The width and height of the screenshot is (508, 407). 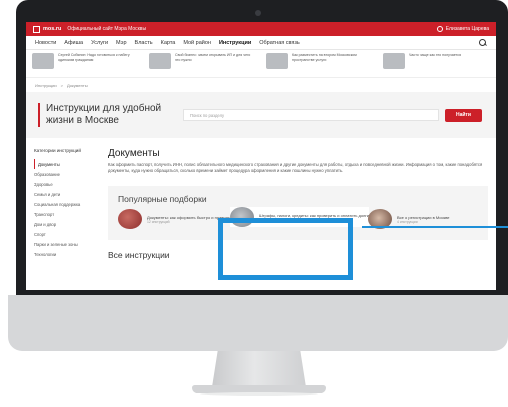 What do you see at coordinates (77, 85) in the screenshot?
I see `breadcrumb-item-documents: Документы` at bounding box center [77, 85].